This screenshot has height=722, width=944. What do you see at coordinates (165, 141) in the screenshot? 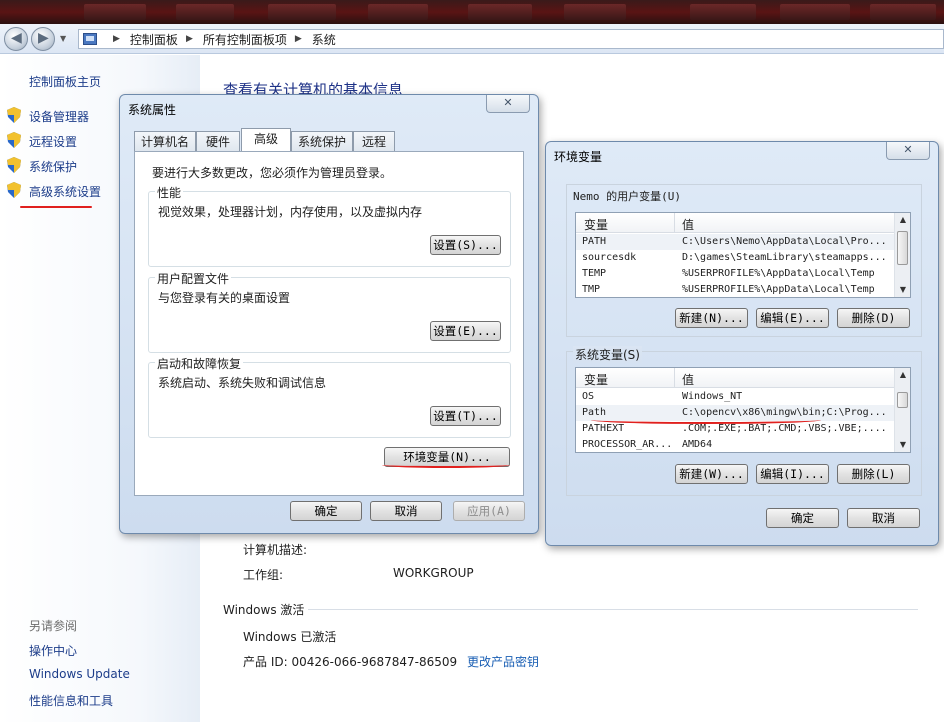
I see `tab-computer-name: 计算机名` at bounding box center [165, 141].